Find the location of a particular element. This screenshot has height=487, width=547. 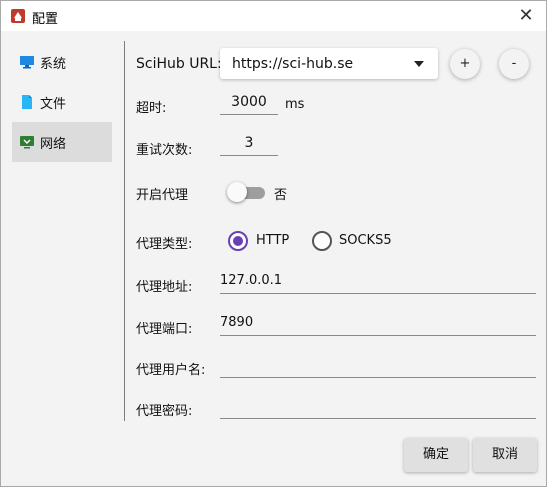

proxy-enable-label: 开启代理 is located at coordinates (162, 195).